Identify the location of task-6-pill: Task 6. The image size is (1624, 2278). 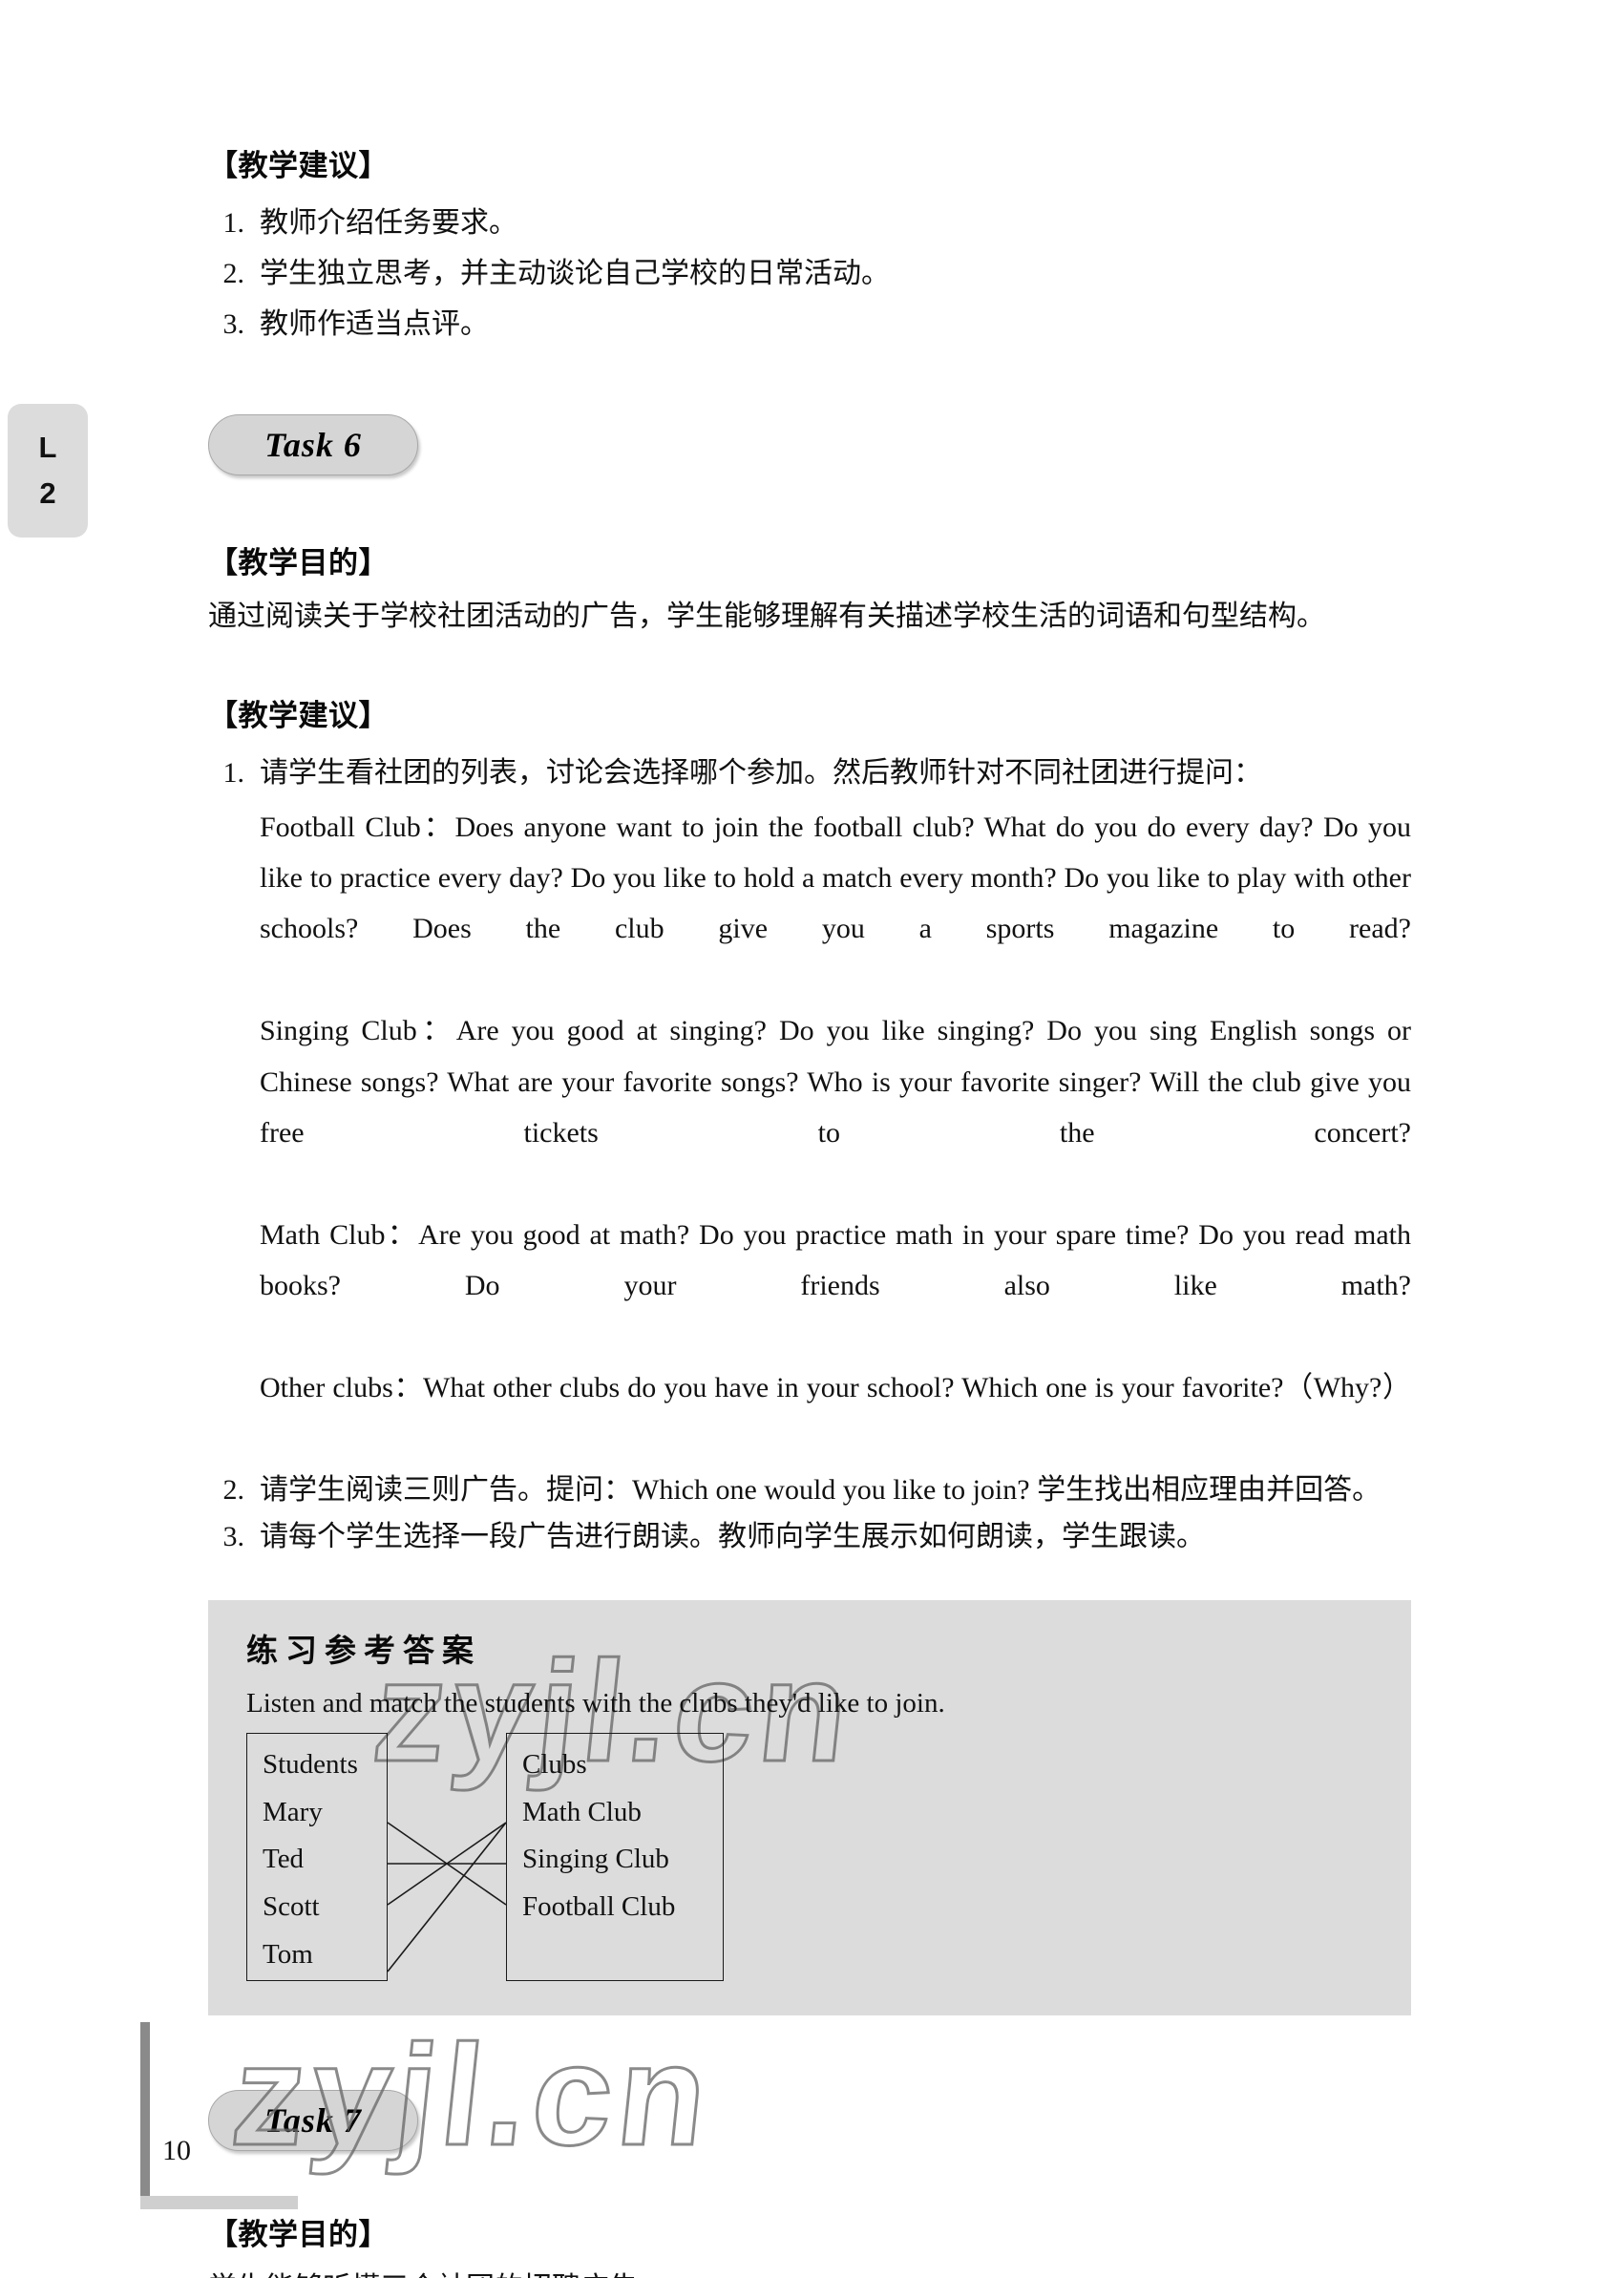
(313, 444).